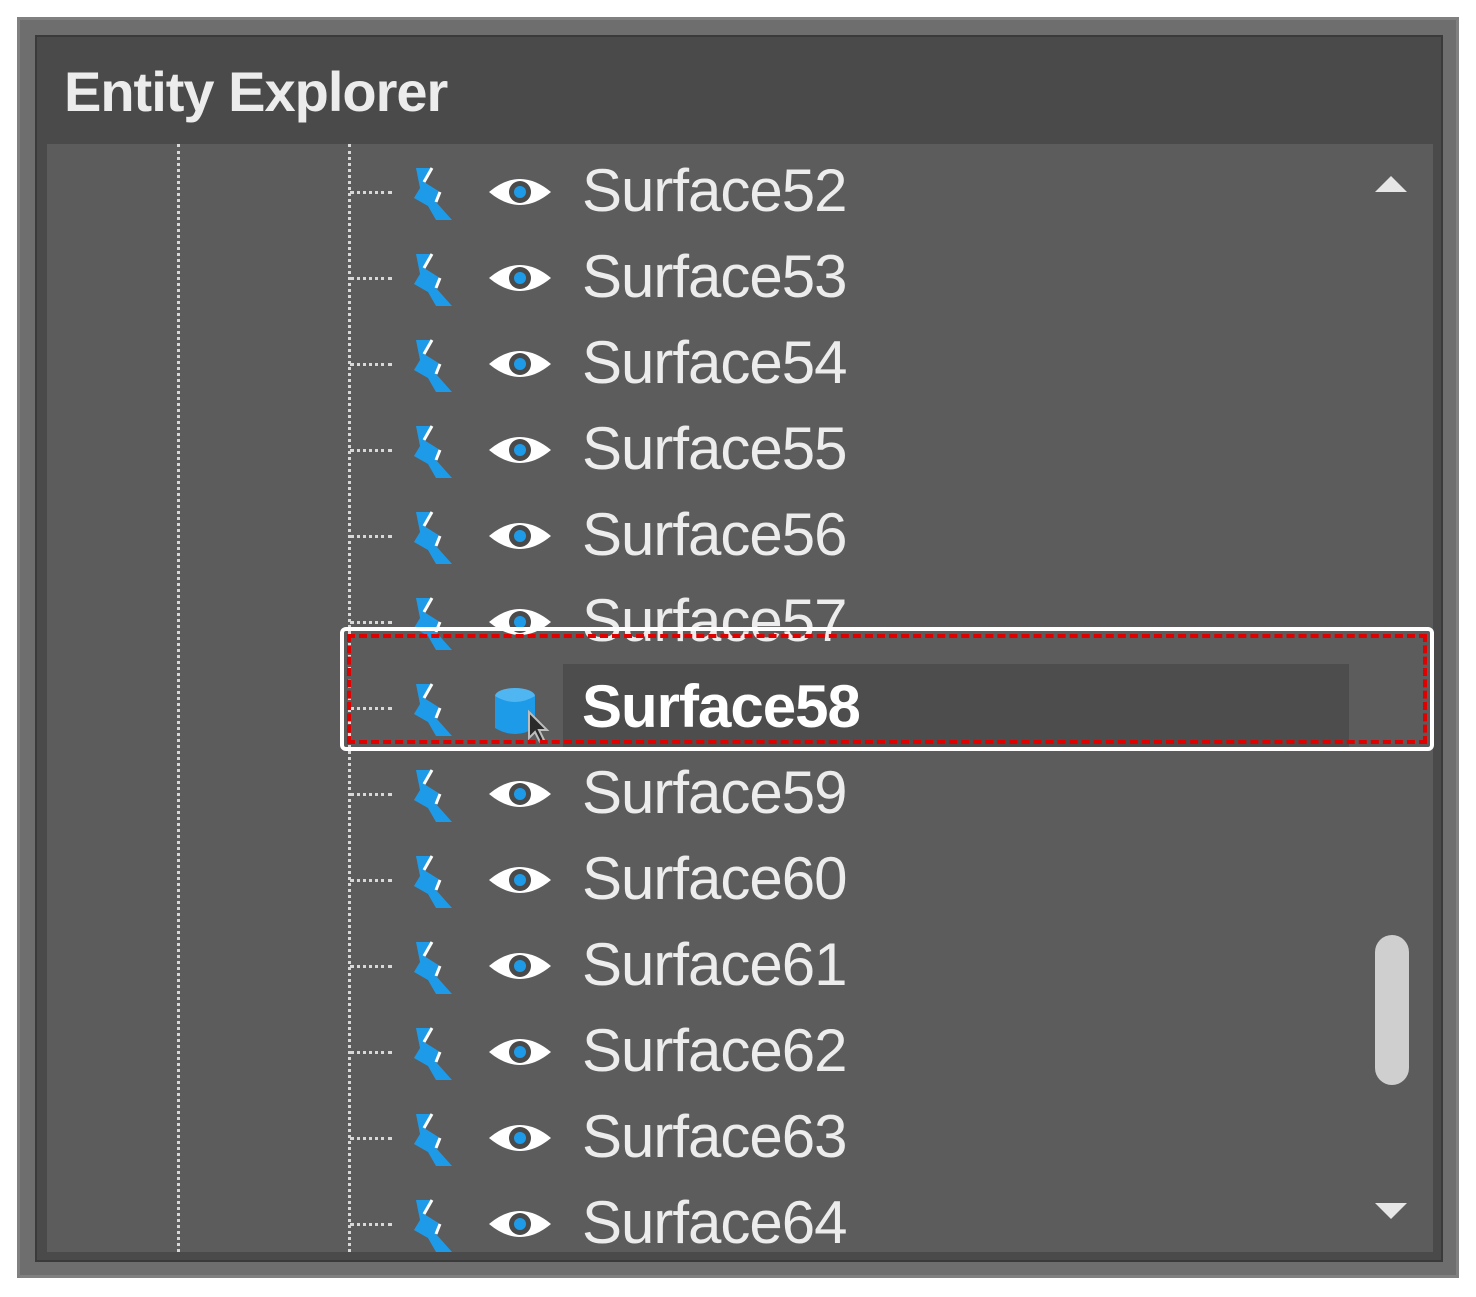  I want to click on tree-item-label: Surface61, so click(715, 964).